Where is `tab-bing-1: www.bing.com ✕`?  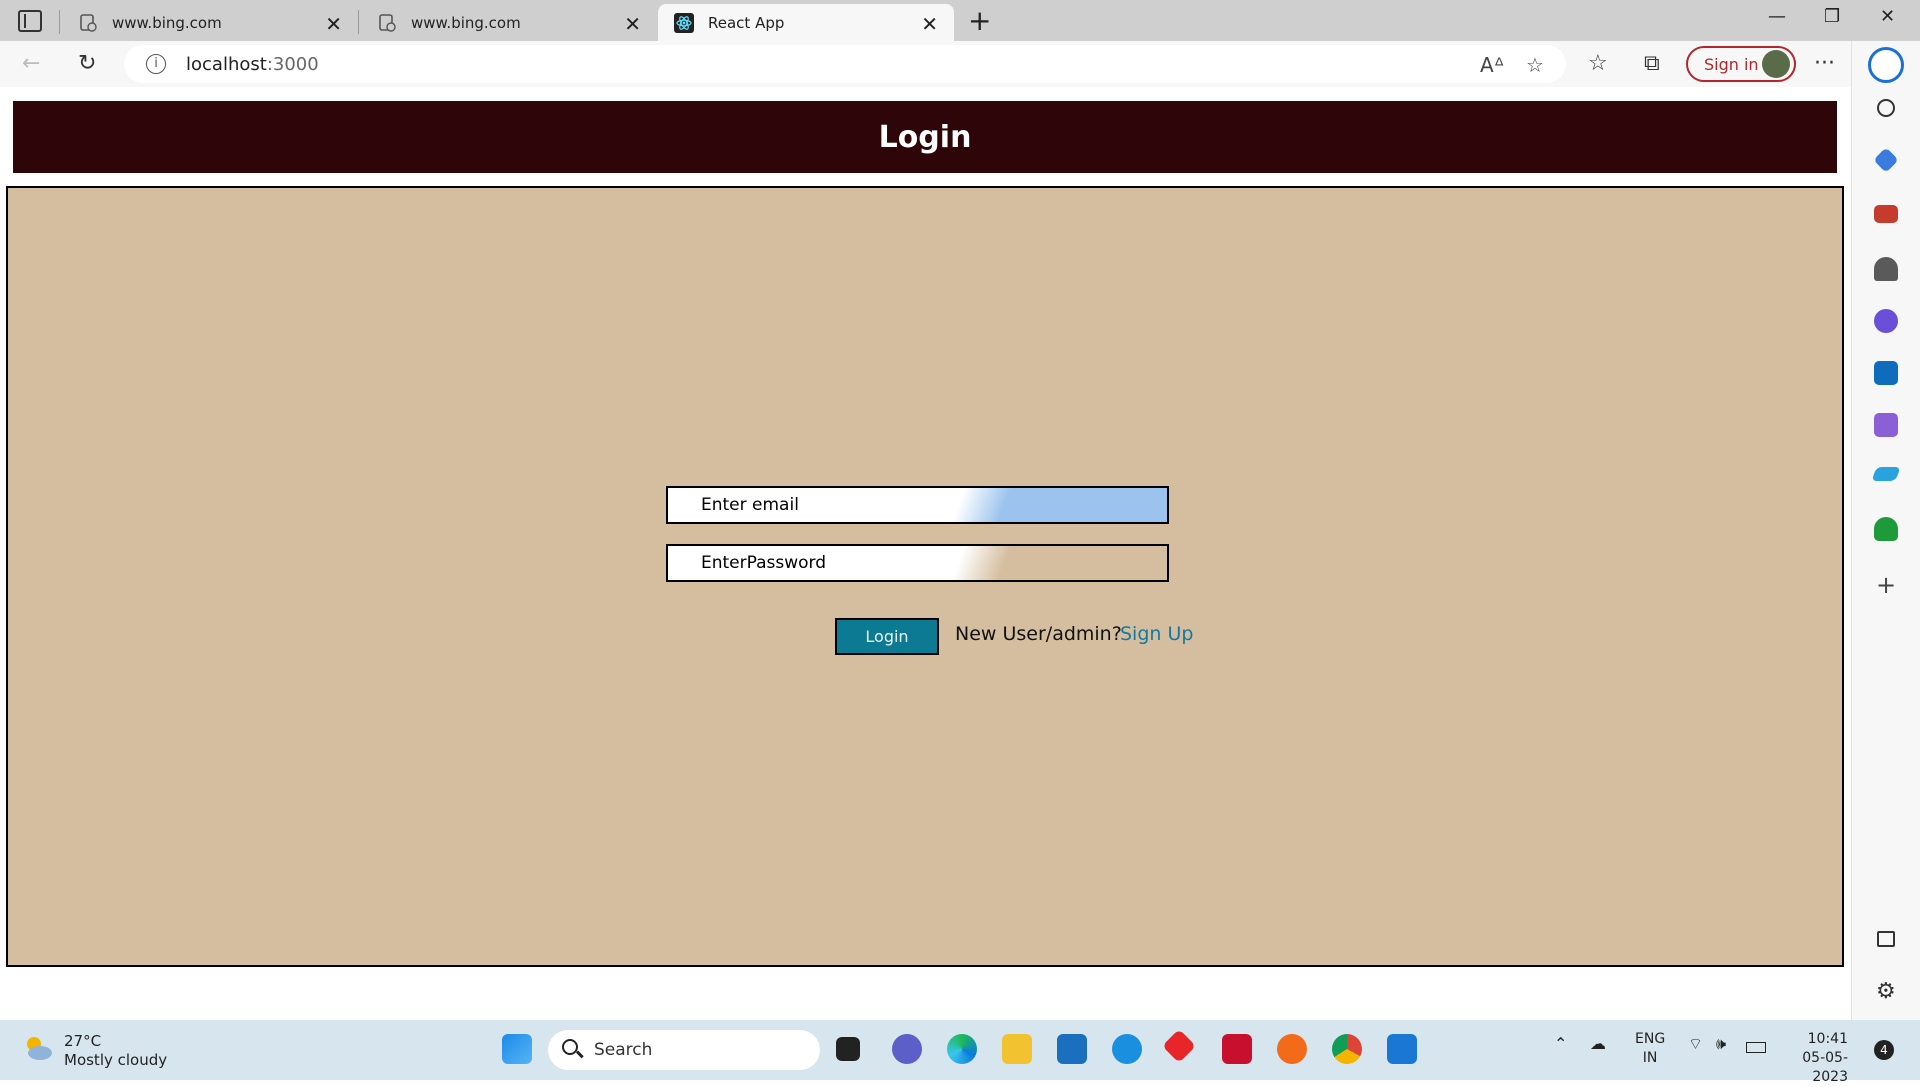 tab-bing-1: www.bing.com ✕ is located at coordinates (210, 22).